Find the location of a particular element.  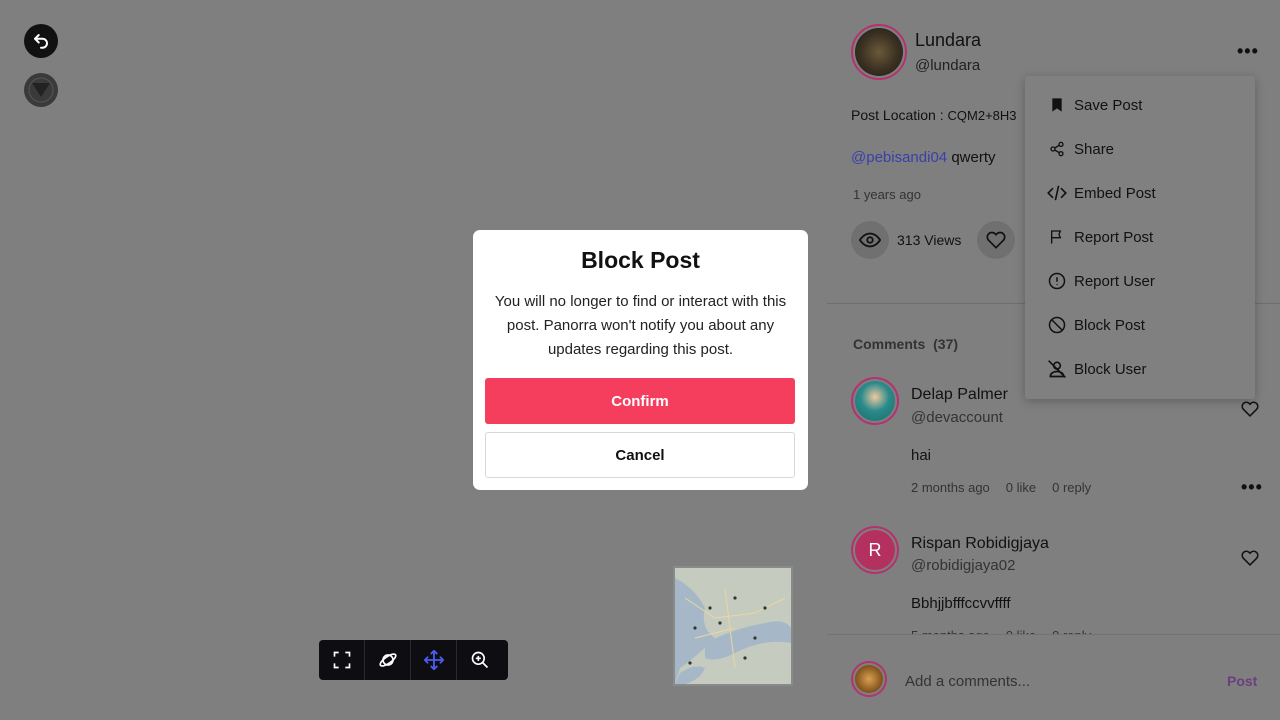

menu-item-label: Save Post is located at coordinates (1108, 105).